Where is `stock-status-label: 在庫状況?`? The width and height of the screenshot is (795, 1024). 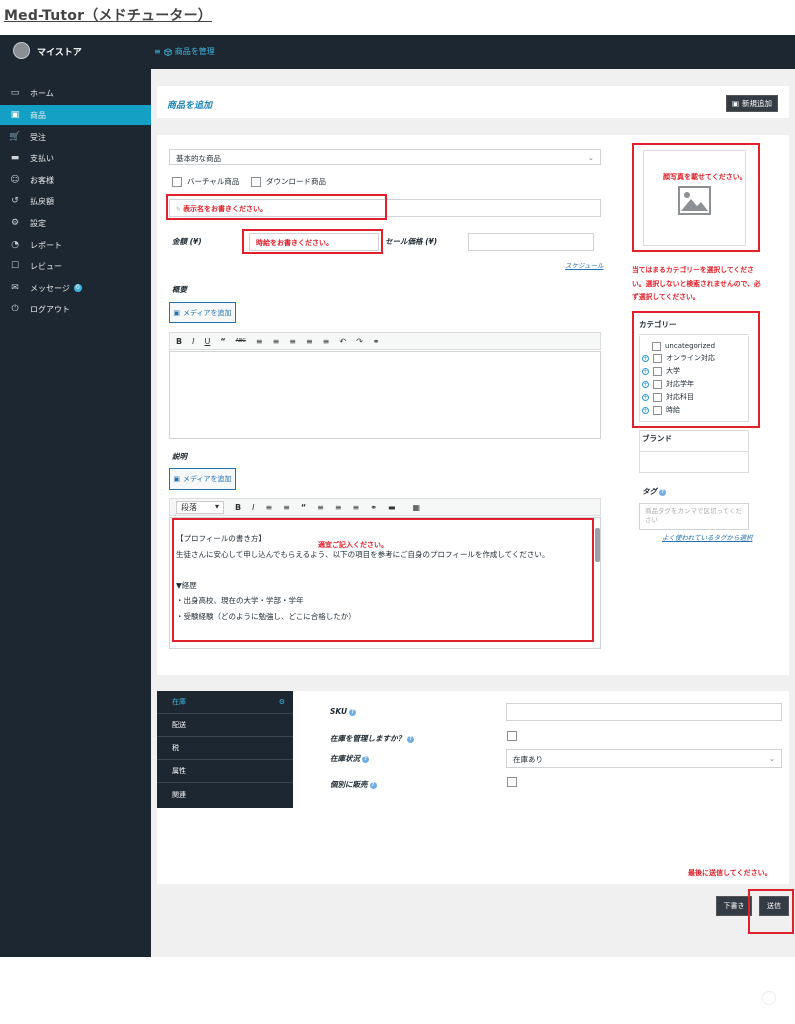 stock-status-label: 在庫状況? is located at coordinates (349, 758).